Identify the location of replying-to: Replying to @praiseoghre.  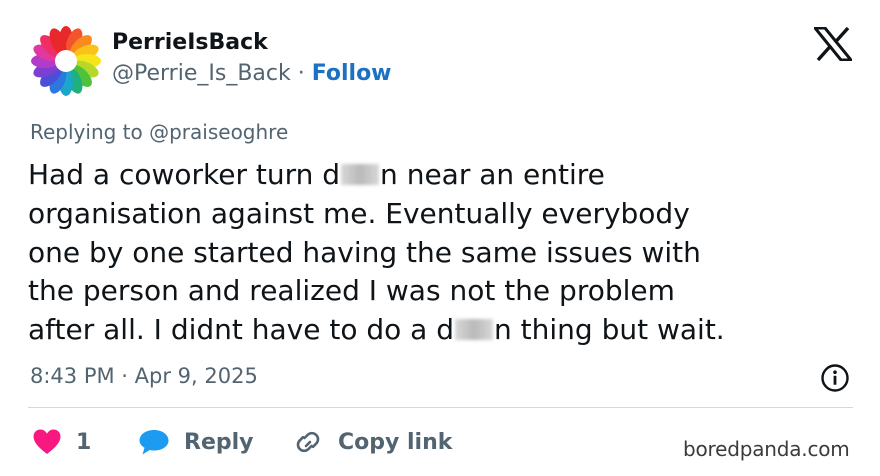
(159, 132).